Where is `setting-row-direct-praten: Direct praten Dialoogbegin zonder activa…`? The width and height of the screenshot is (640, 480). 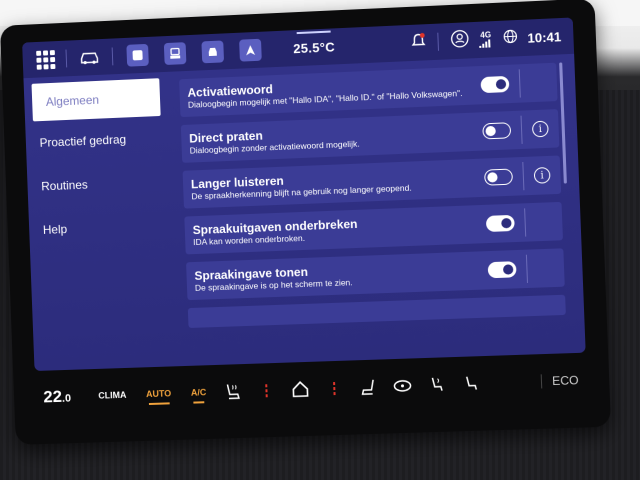
setting-row-direct-praten: Direct praten Dialoogbegin zonder activa… is located at coordinates (370, 136).